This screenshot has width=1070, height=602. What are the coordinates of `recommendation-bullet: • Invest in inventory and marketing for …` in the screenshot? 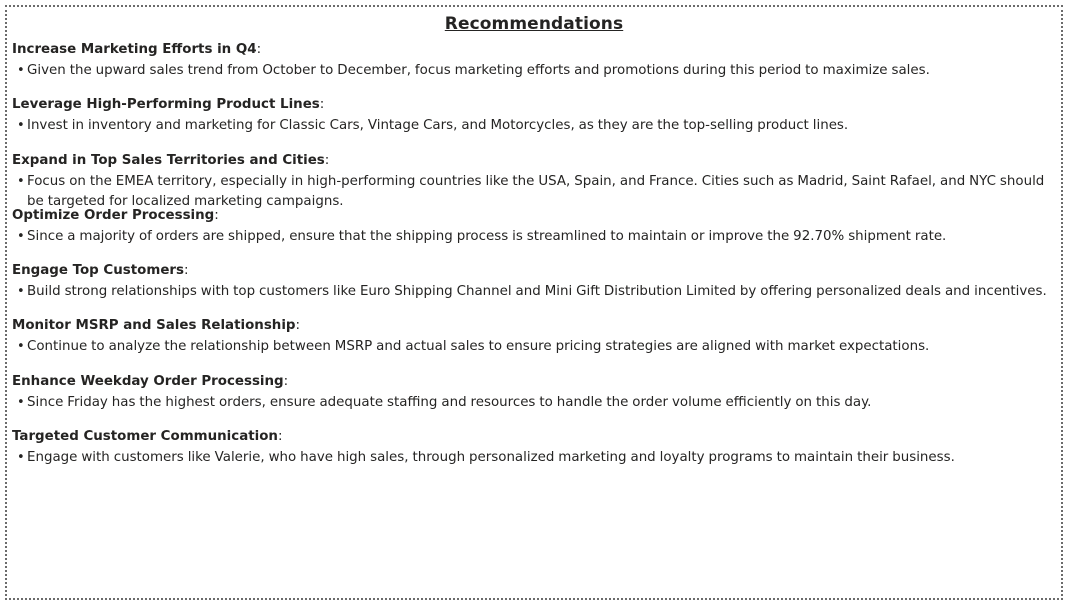 It's located at (537, 126).